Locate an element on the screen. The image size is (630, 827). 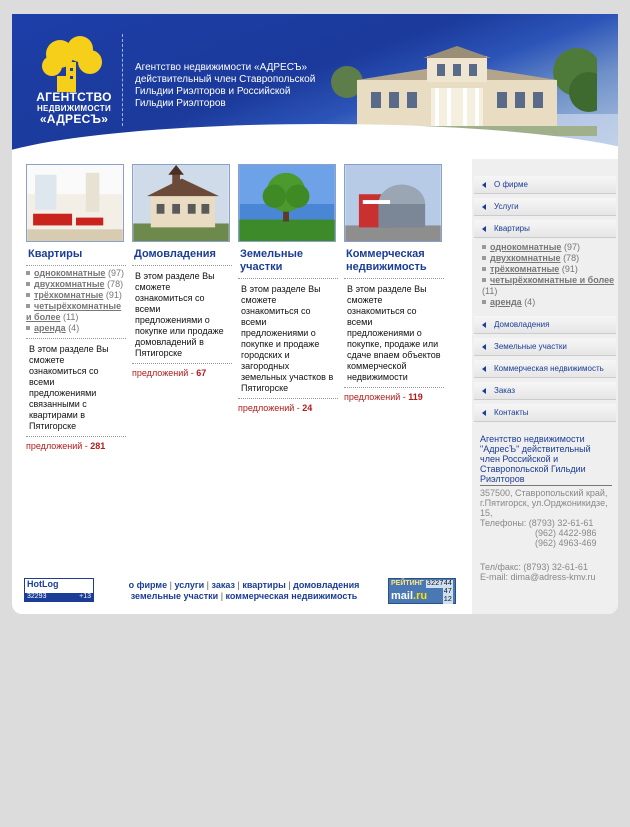
mailru-logo: mail.ru is located at coordinates (409, 596).